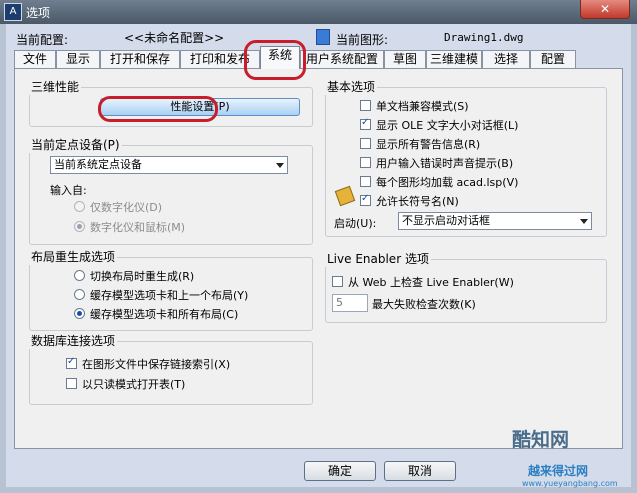  Describe the element at coordinates (365, 143) in the screenshot. I see `show-warnings-checkbox` at that location.